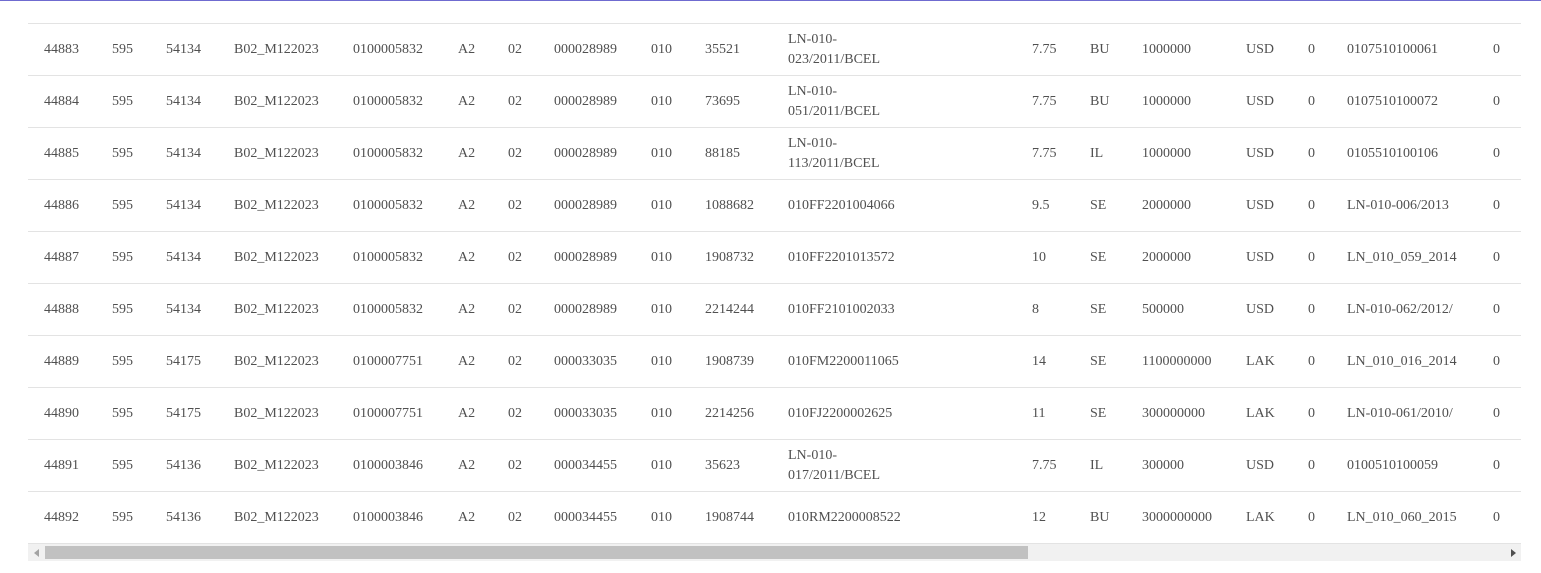 The height and width of the screenshot is (573, 1541). Describe the element at coordinates (585, 413) in the screenshot. I see `table-cell-customer: 000033035` at that location.